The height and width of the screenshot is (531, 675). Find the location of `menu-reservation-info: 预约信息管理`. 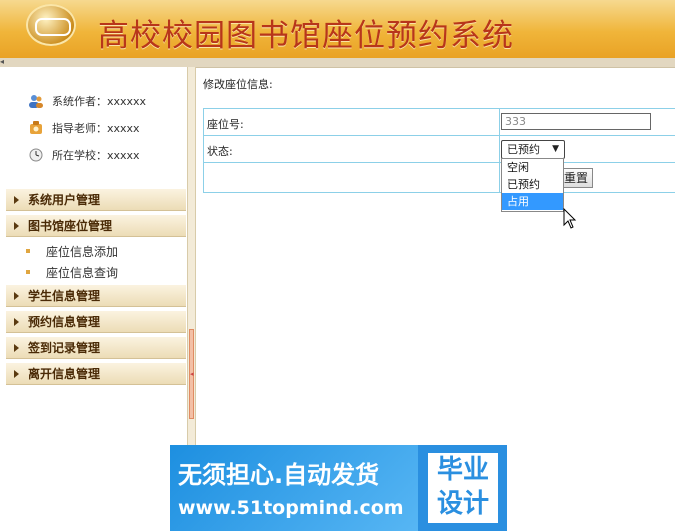

menu-reservation-info: 预约信息管理 is located at coordinates (96, 322).